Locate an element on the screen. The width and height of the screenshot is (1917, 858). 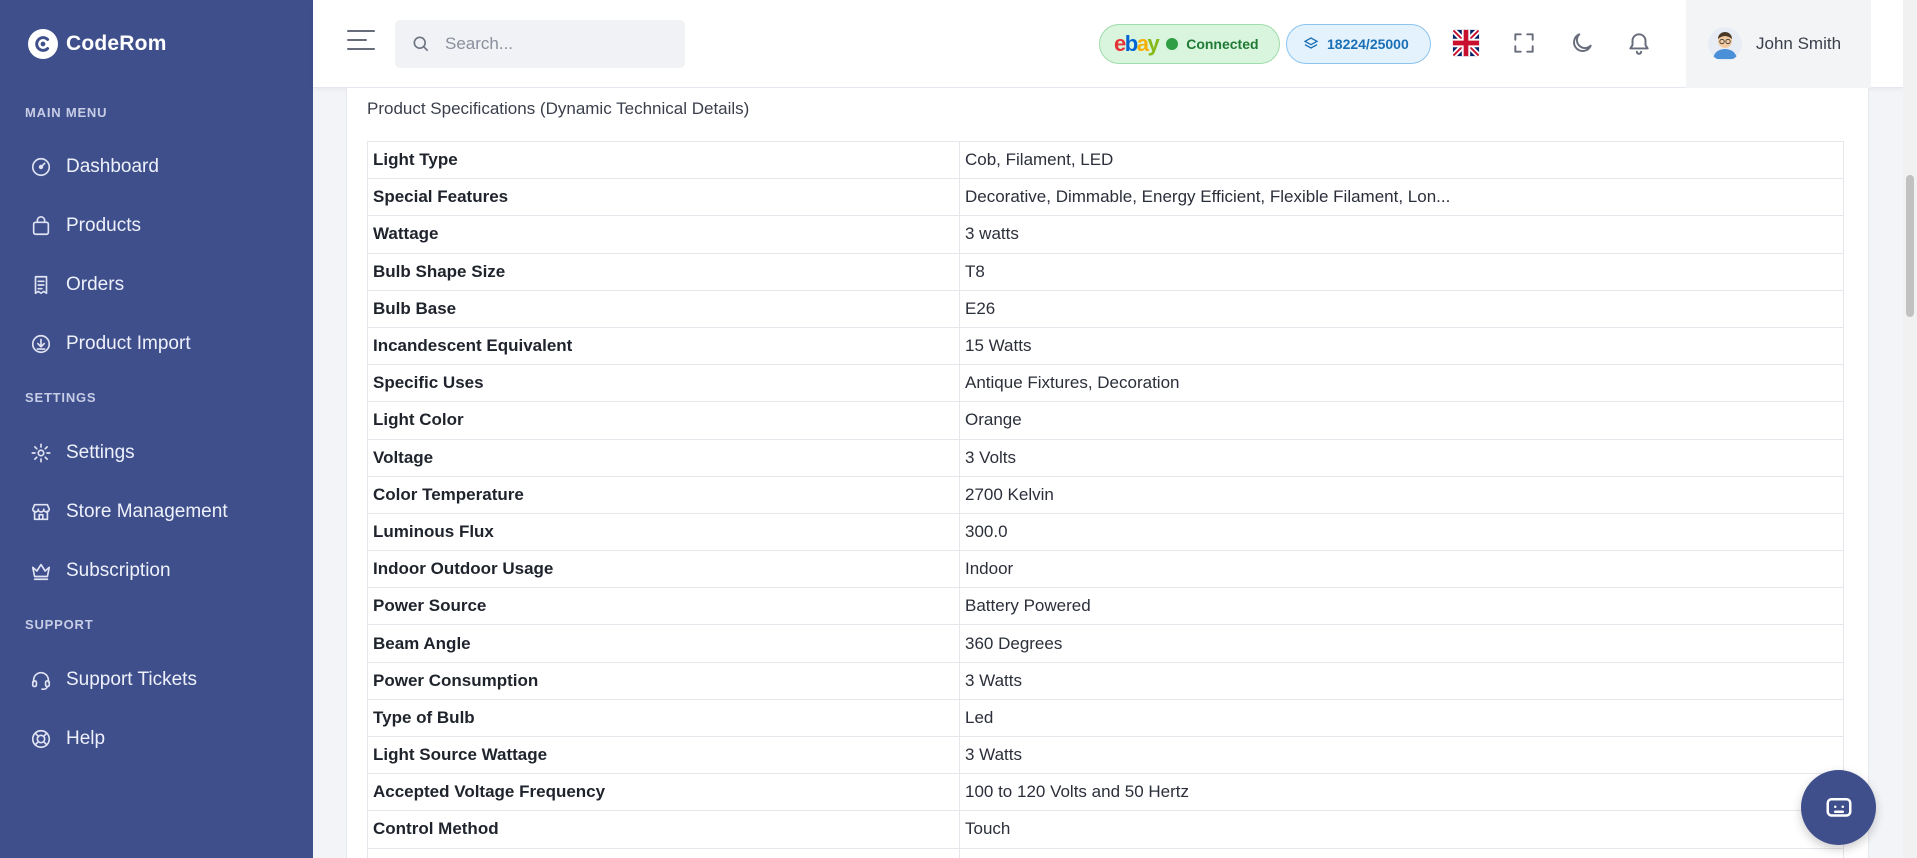
sidebar-item-label: Orders is located at coordinates (95, 284).